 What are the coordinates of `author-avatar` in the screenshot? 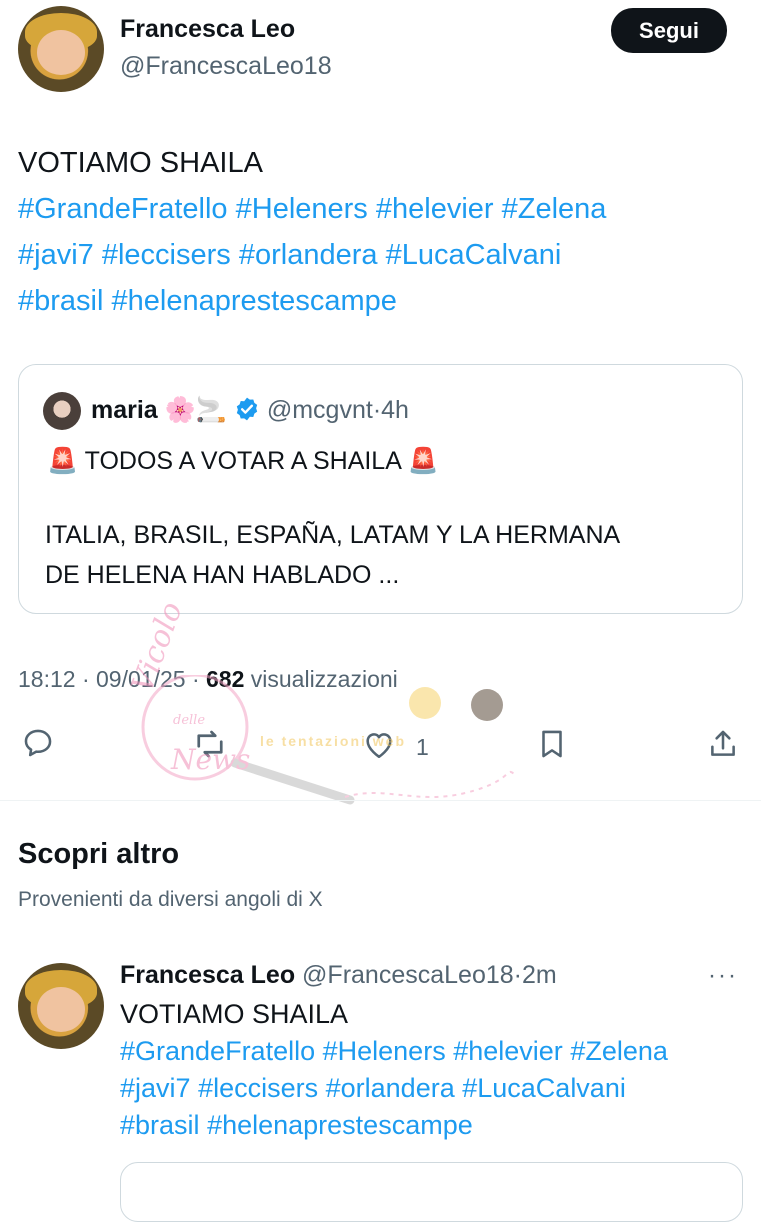 It's located at (61, 49).